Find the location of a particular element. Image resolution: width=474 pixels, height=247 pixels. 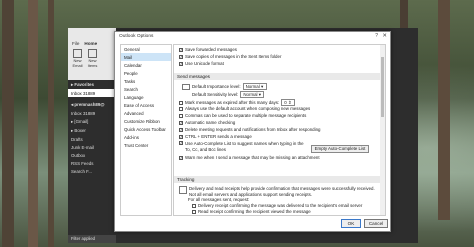

expire-days-stepper: 0 ⇕ is located at coordinates (288, 102).